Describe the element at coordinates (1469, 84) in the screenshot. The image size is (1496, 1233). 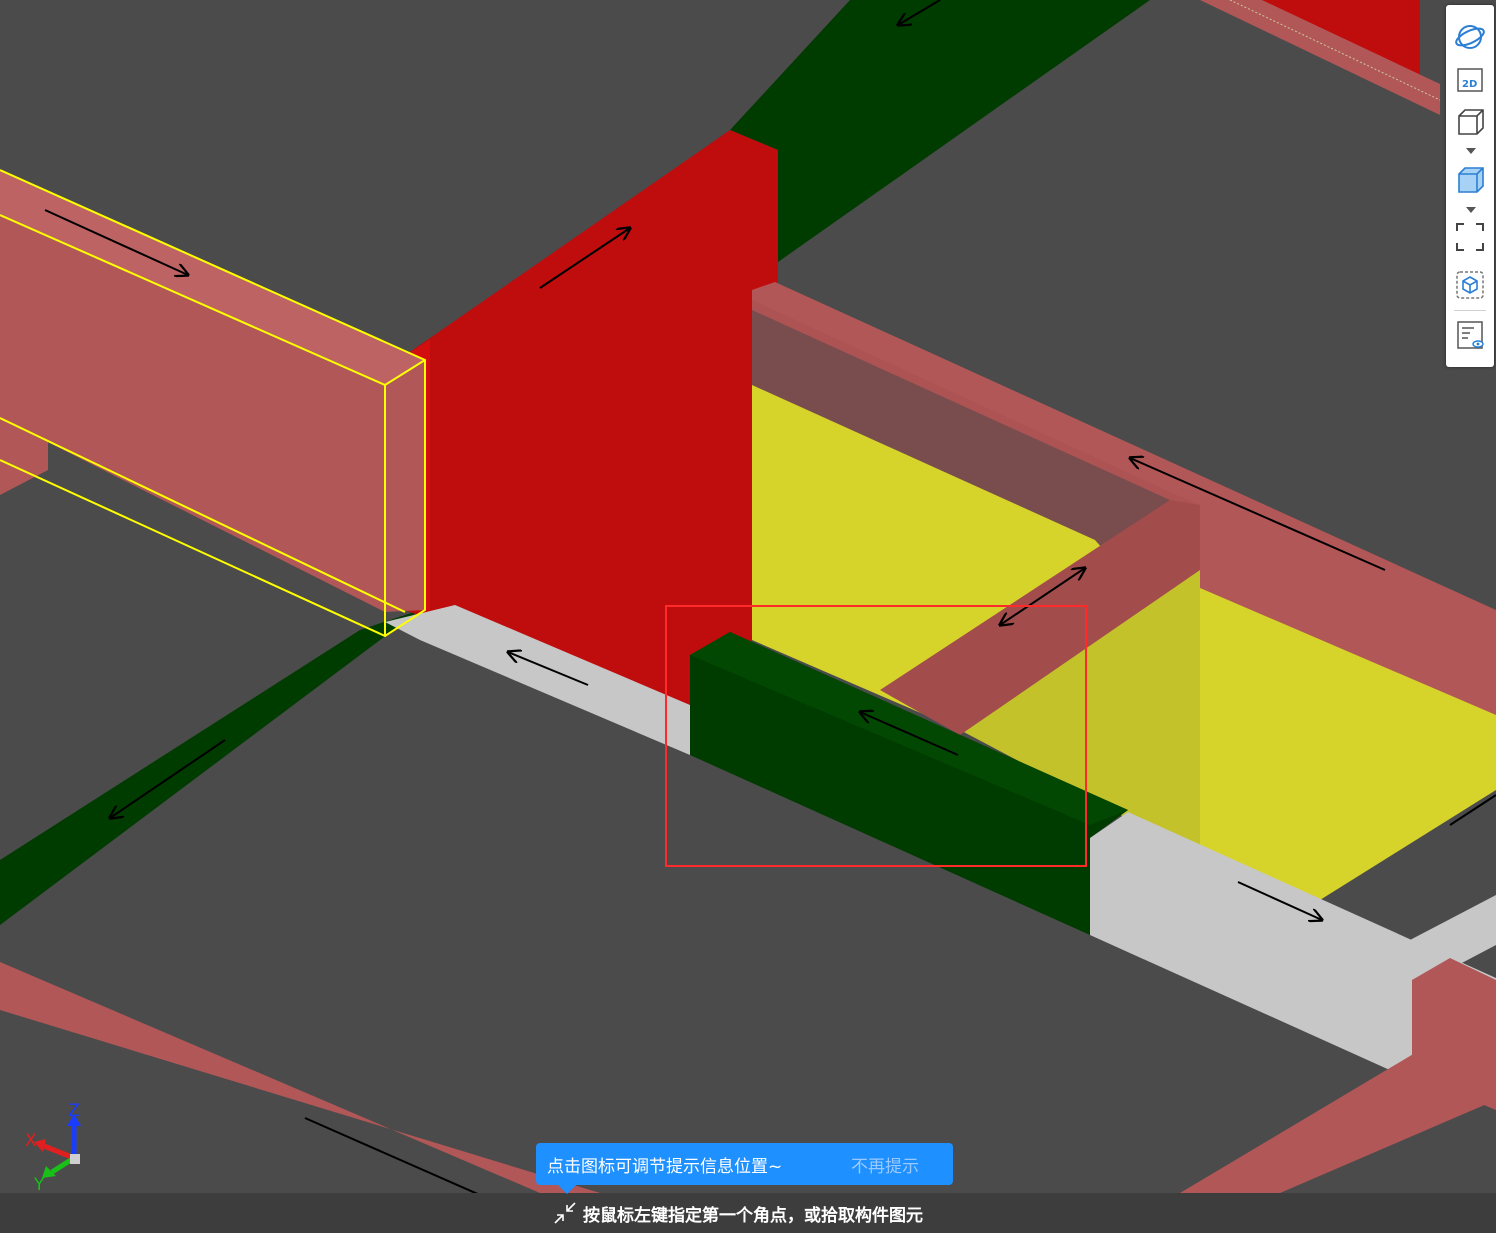
I see `svg-text: 2D` at that location.